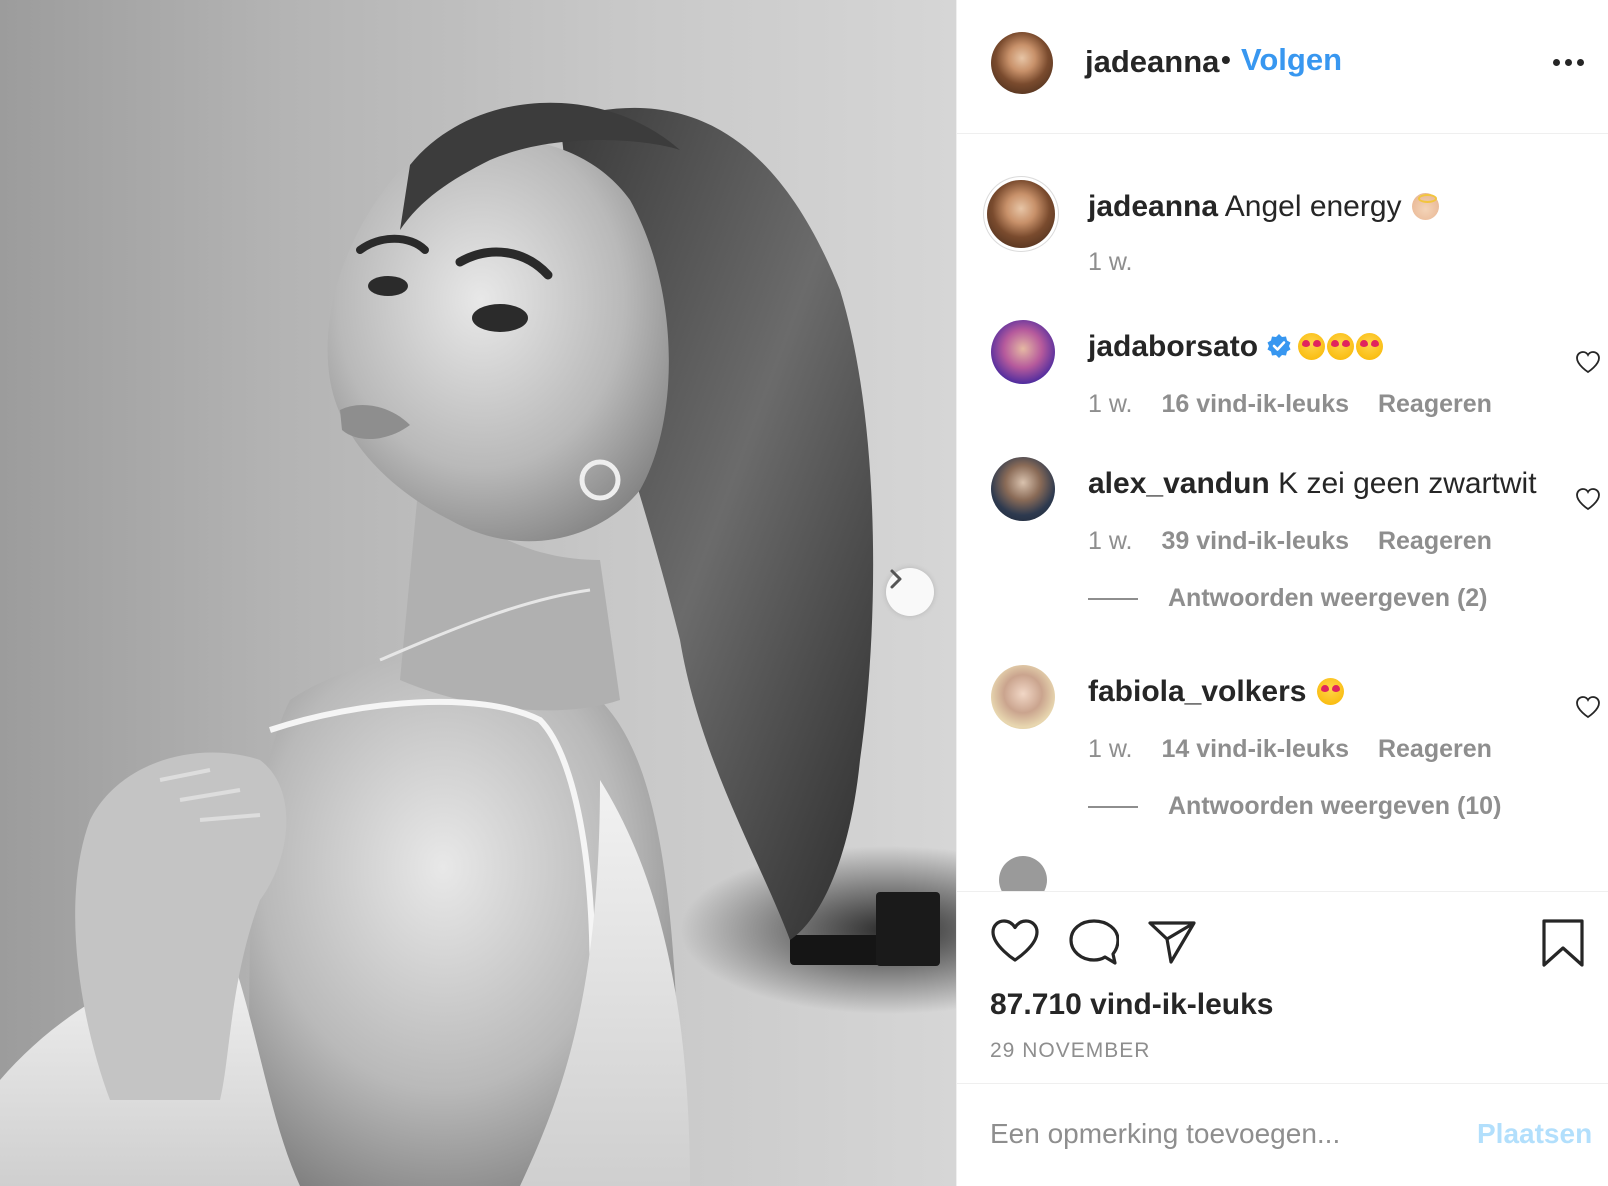 This screenshot has width=1608, height=1186. Describe the element at coordinates (1110, 262) in the screenshot. I see `caption-time: 1 w.` at that location.